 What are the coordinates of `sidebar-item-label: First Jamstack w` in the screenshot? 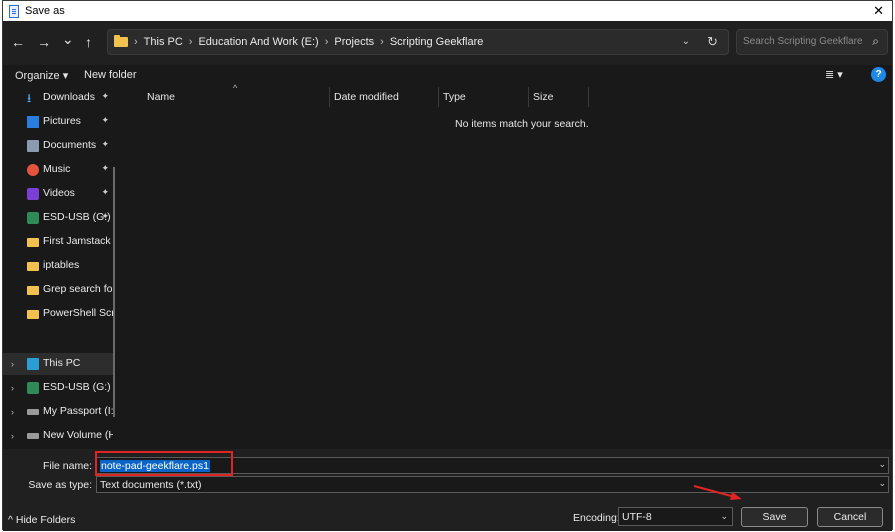 It's located at (78, 241).